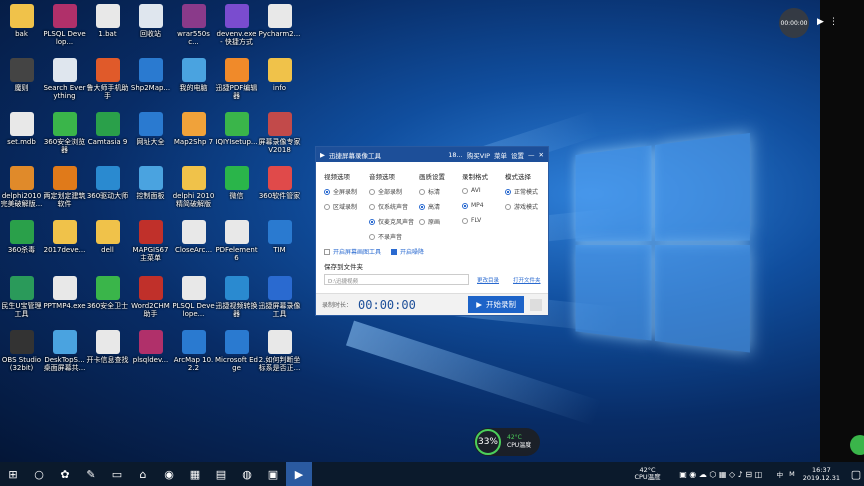 Image resolution: width=864 pixels, height=486 pixels. What do you see at coordinates (21, 129) in the screenshot?
I see `desktop-icon: set.mdb` at bounding box center [21, 129].